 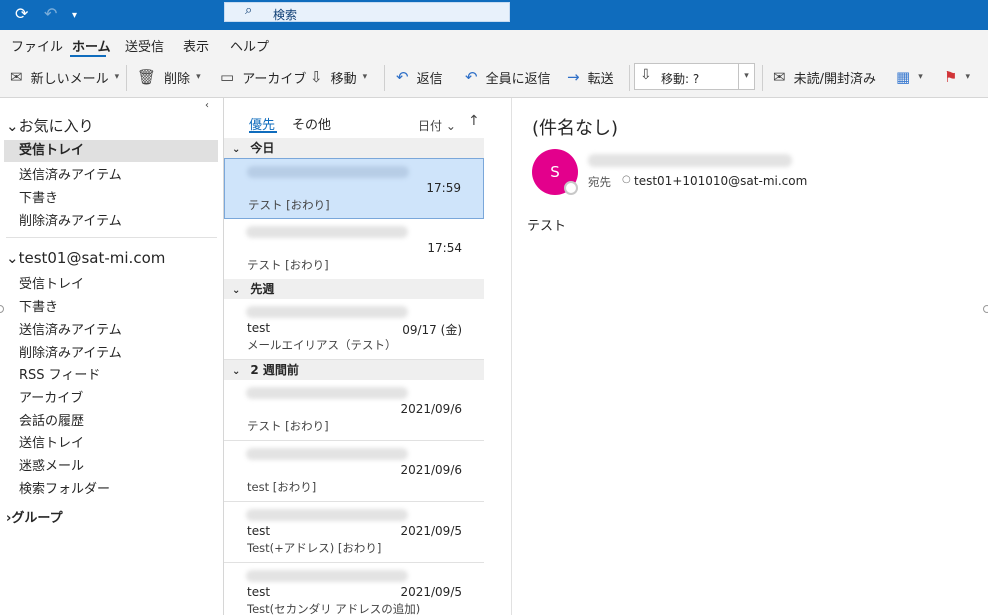 I want to click on reply-all-button: ↶ 全員に返信, so click(x=508, y=77).